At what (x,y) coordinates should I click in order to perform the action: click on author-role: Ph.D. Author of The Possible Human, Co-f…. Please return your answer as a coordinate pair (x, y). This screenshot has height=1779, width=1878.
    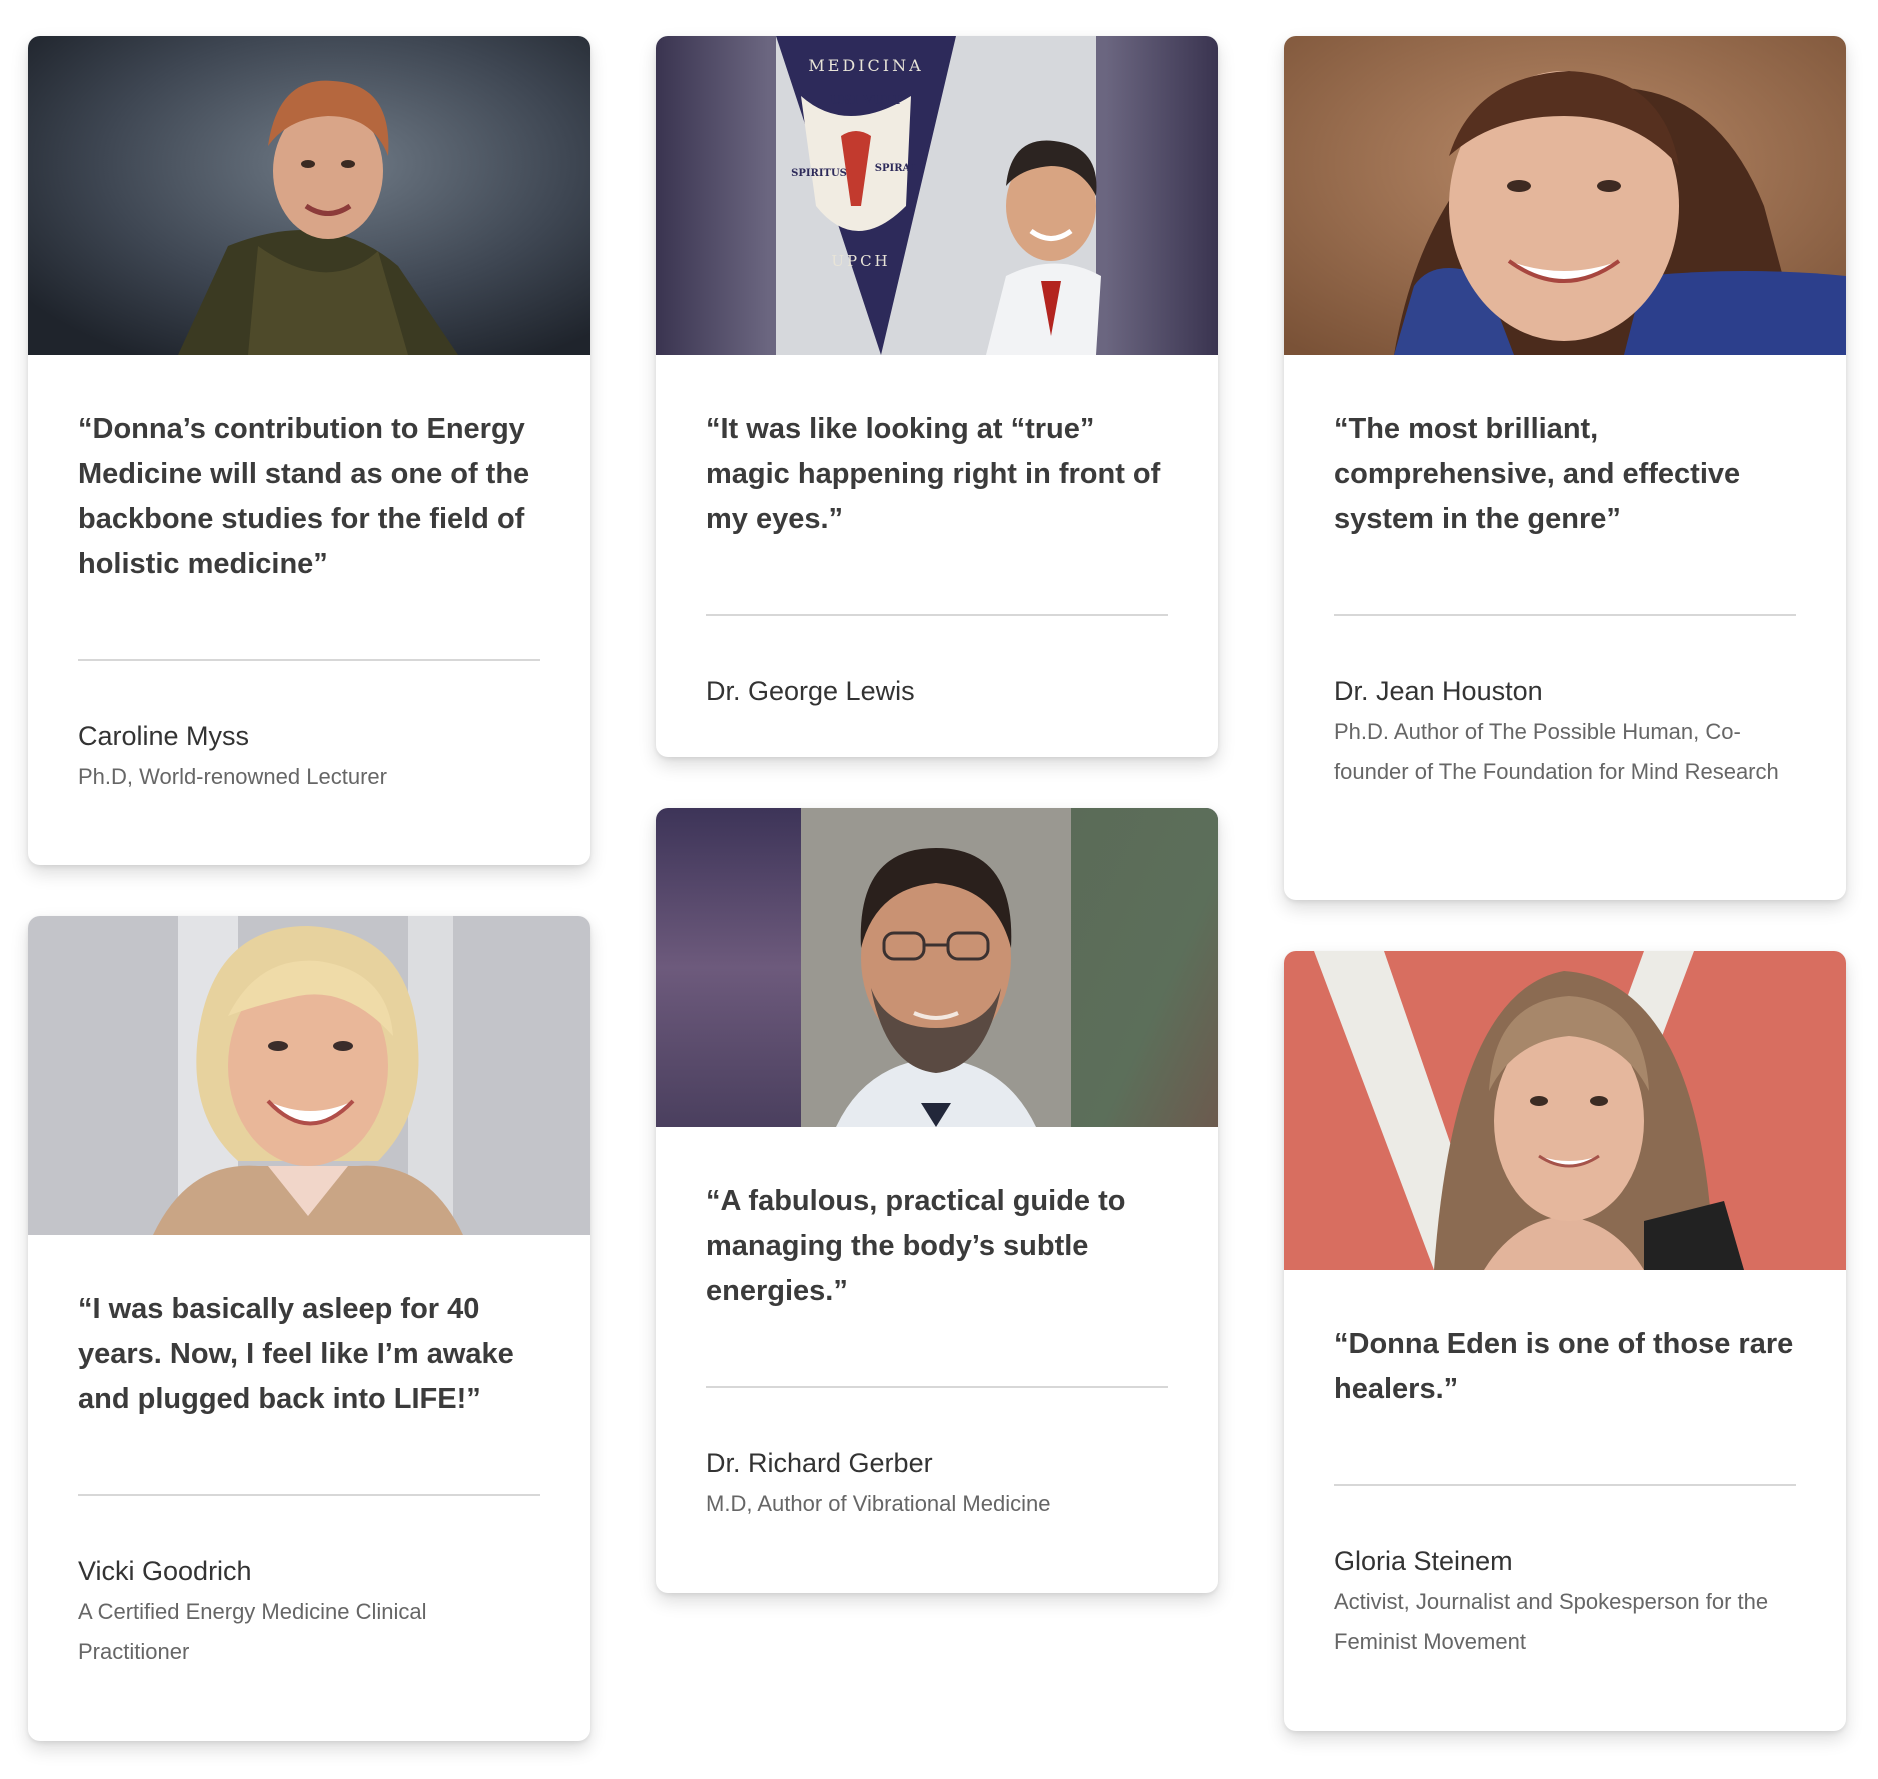
    Looking at the image, I should click on (1556, 751).